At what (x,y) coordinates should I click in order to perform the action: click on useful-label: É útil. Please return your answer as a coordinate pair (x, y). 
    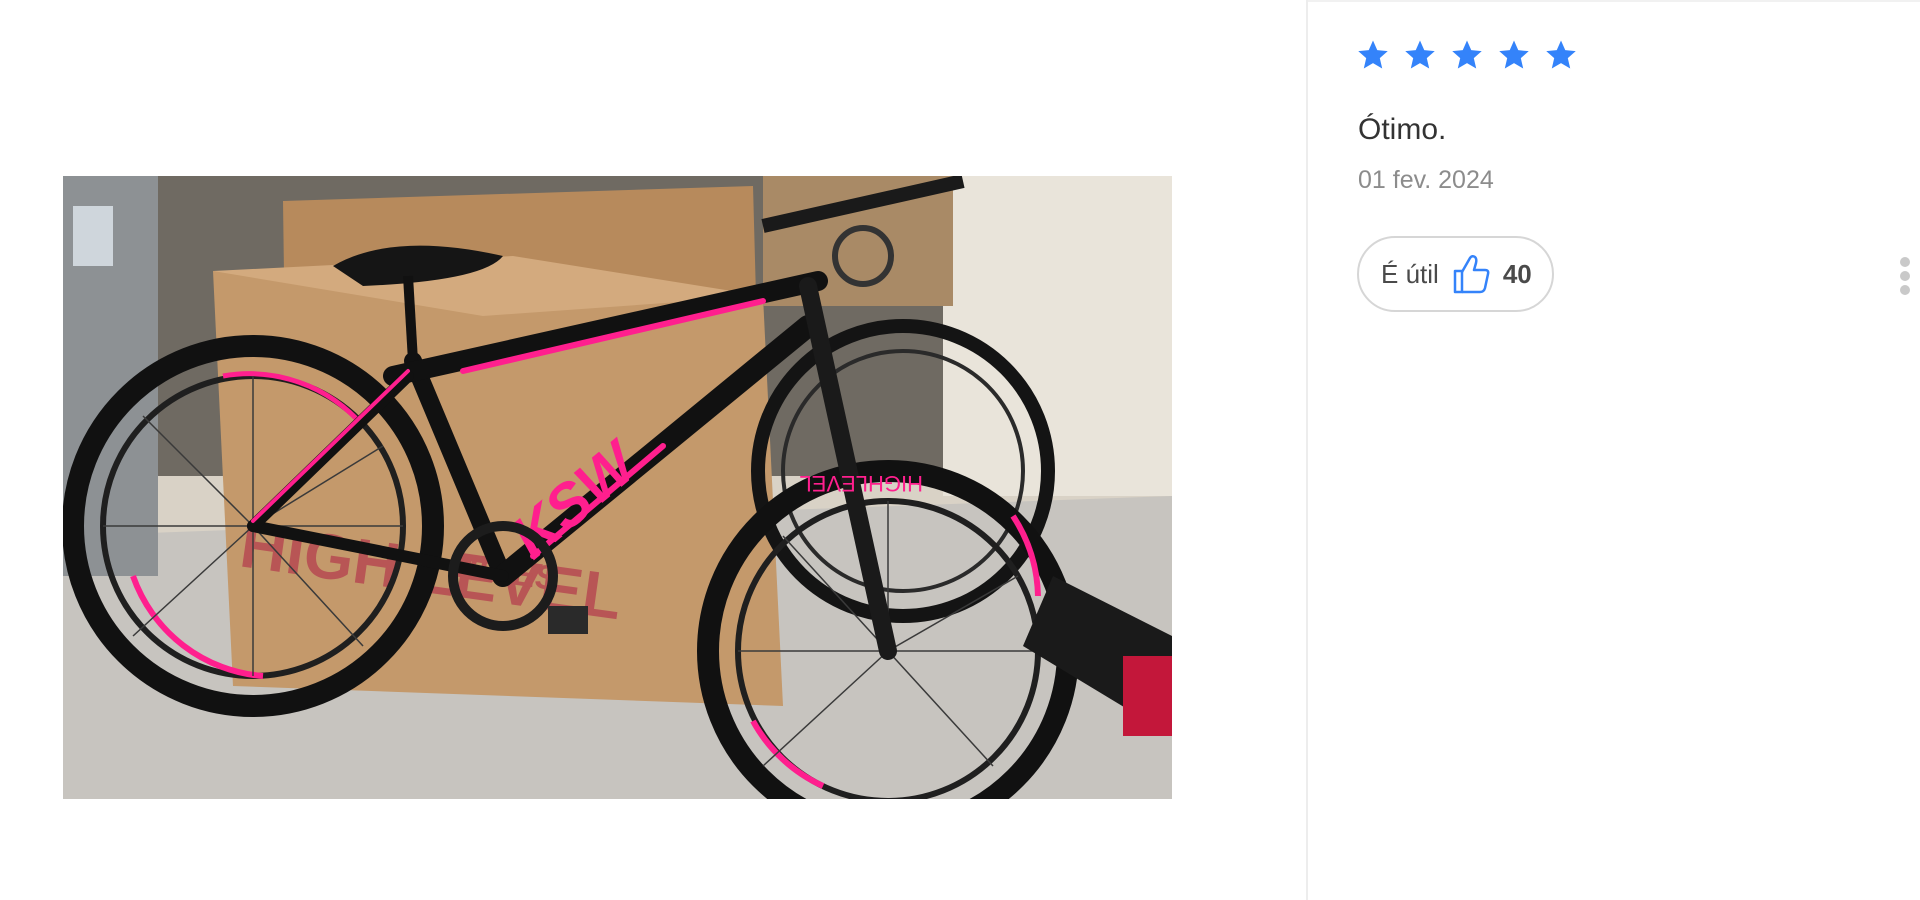
    Looking at the image, I should click on (1410, 273).